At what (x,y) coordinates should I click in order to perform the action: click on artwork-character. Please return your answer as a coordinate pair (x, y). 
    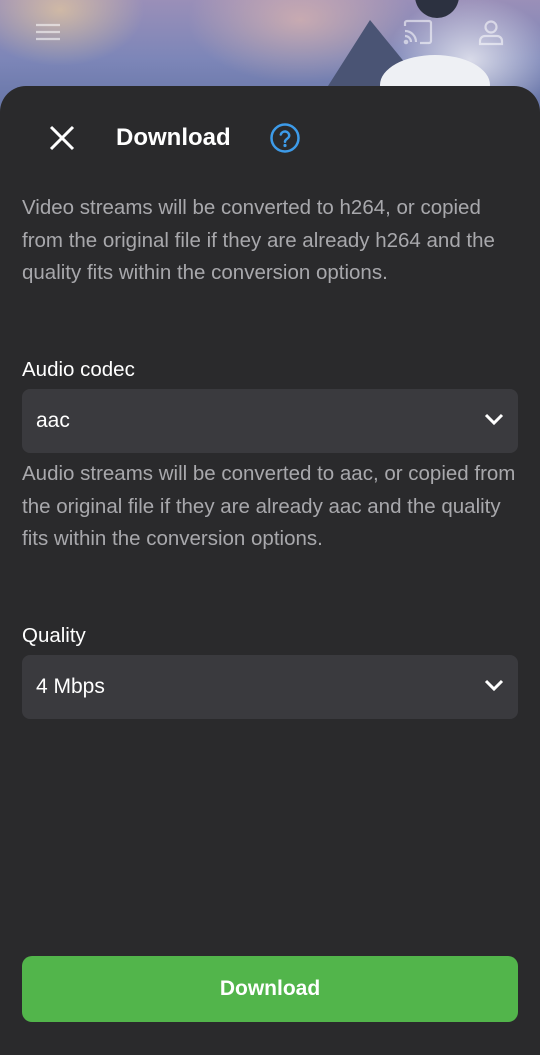
    Looking at the image, I should click on (437, 9).